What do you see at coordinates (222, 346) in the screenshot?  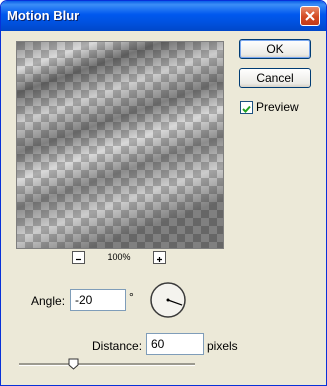 I see `distance-unit: pixels` at bounding box center [222, 346].